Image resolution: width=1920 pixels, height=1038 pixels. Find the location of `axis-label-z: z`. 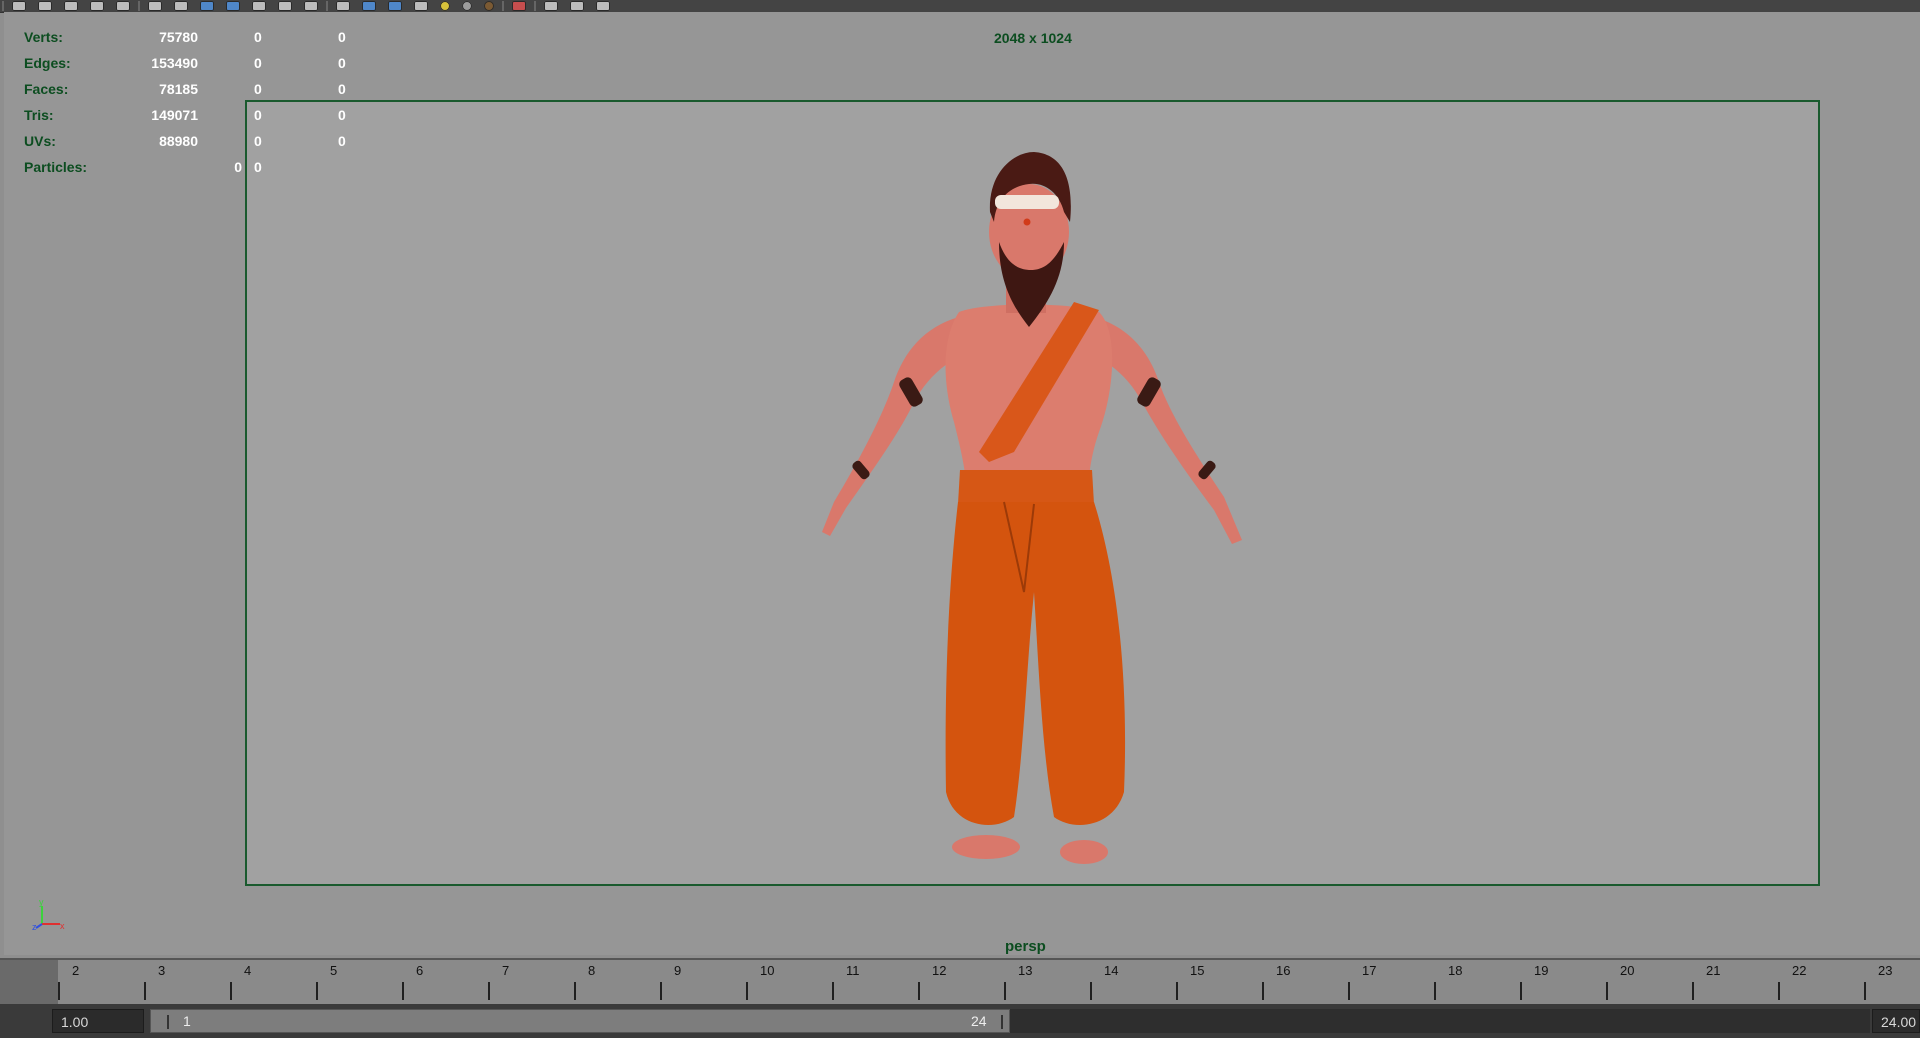

axis-label-z: z is located at coordinates (34, 927).